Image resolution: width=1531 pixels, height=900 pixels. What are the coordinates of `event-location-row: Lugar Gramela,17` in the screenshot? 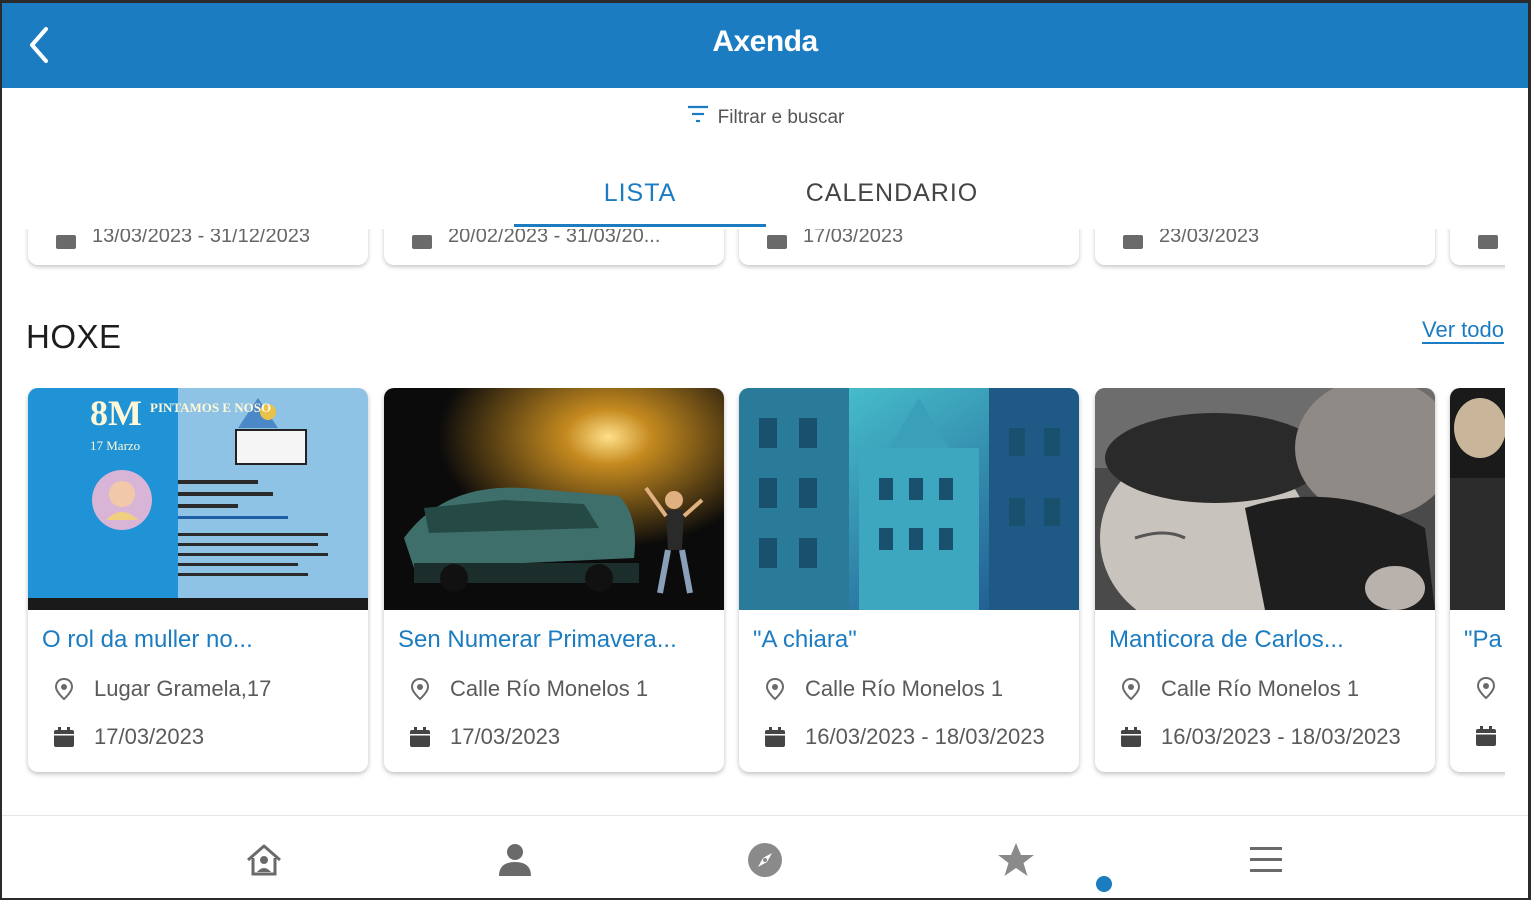 It's located at (161, 689).